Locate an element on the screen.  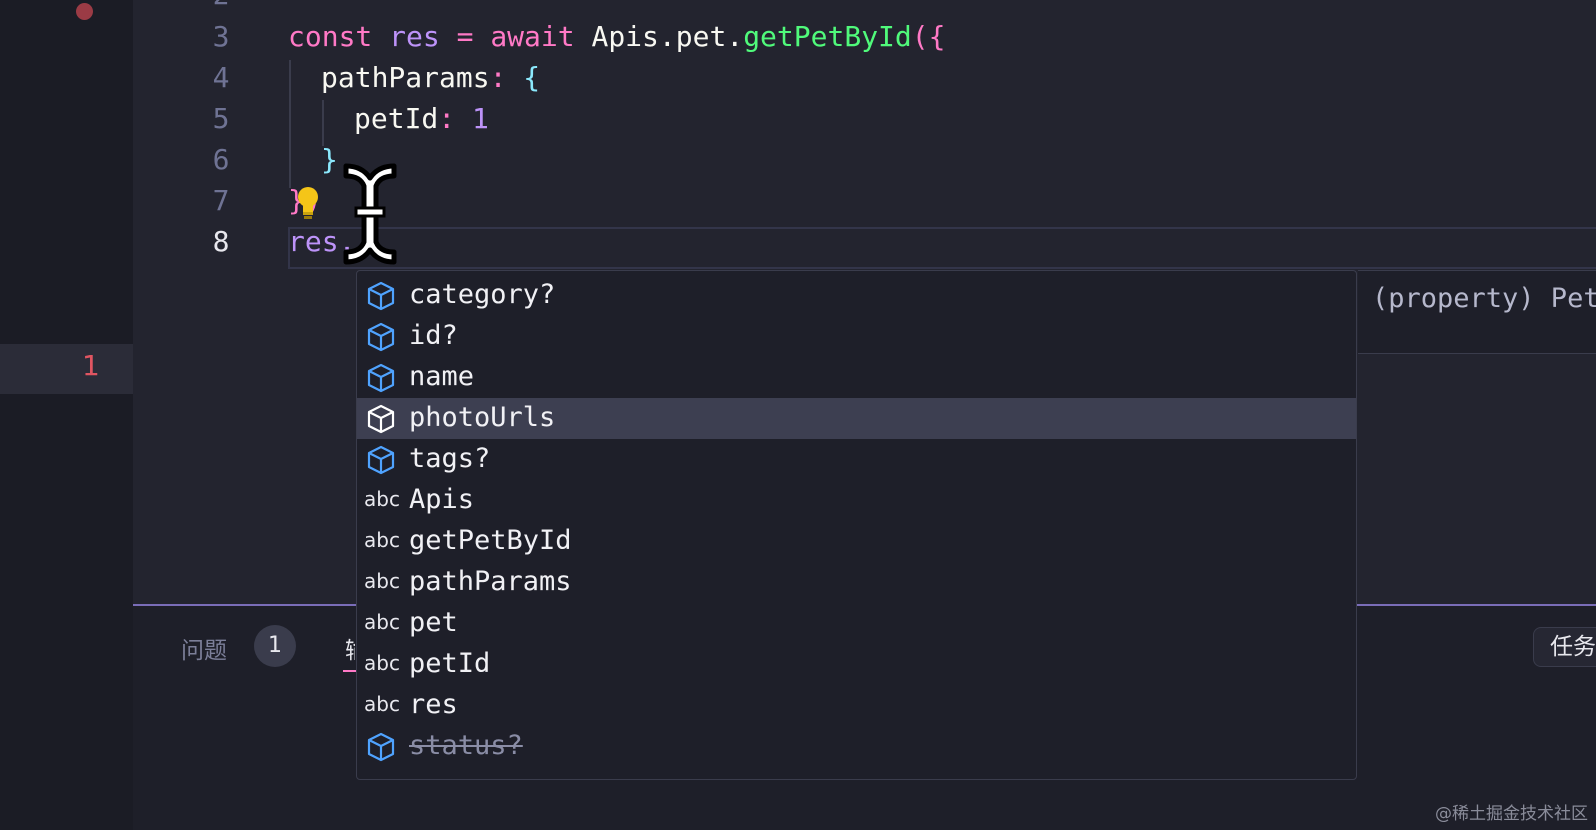
problem-count-badge: 1 is located at coordinates (275, 646).